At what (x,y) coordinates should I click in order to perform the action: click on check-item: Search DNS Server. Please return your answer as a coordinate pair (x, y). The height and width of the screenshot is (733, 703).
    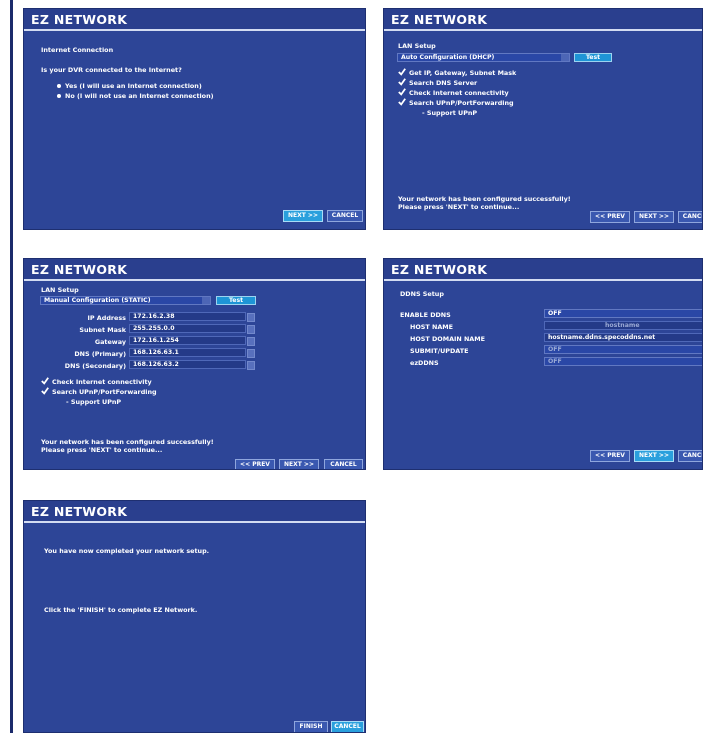
    Looking at the image, I should click on (443, 83).